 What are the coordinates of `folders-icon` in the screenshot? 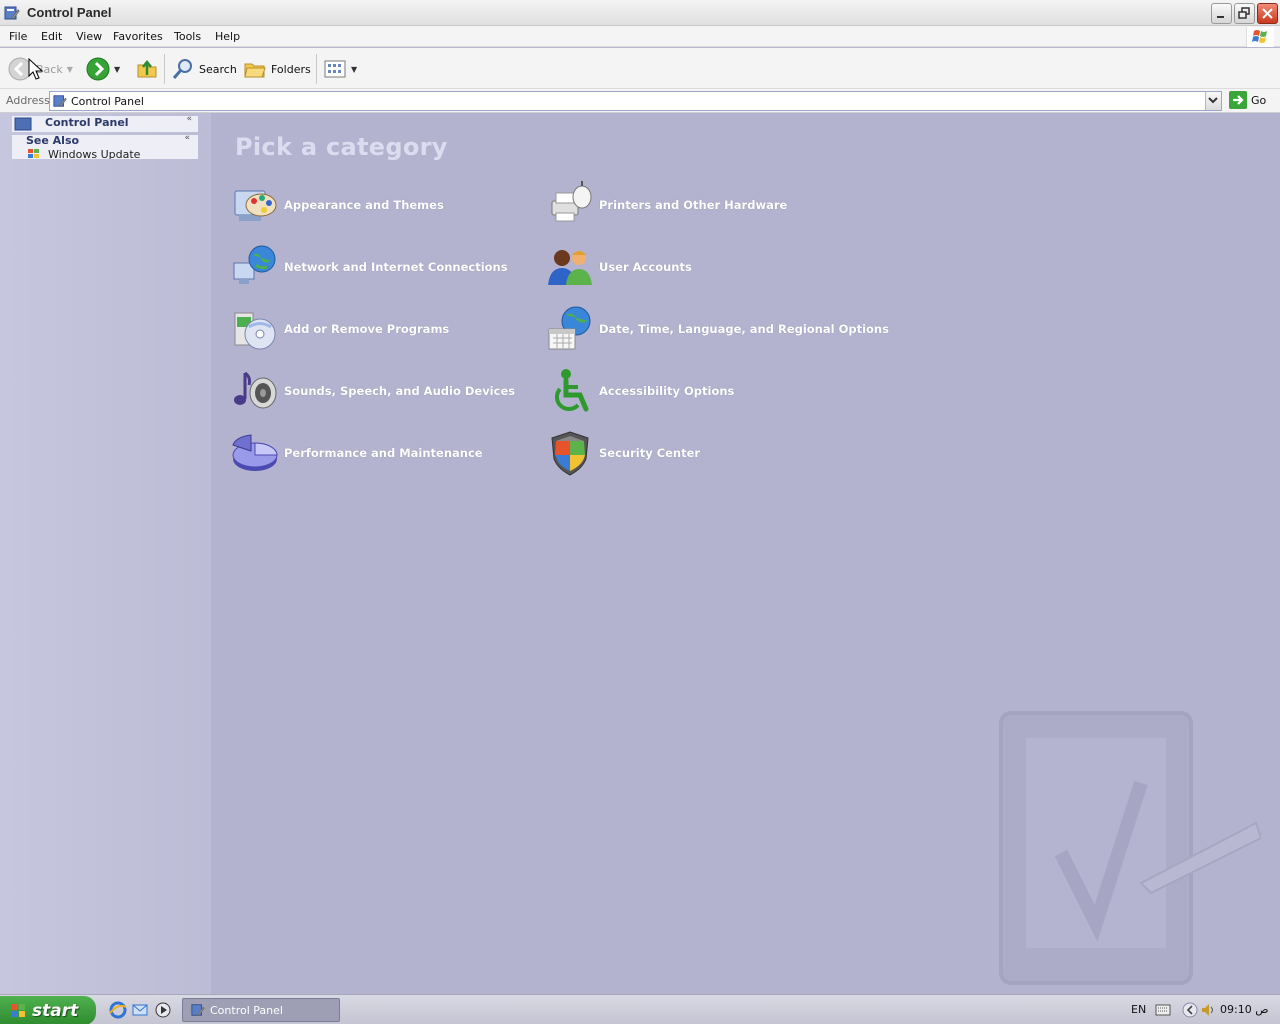 It's located at (255, 70).